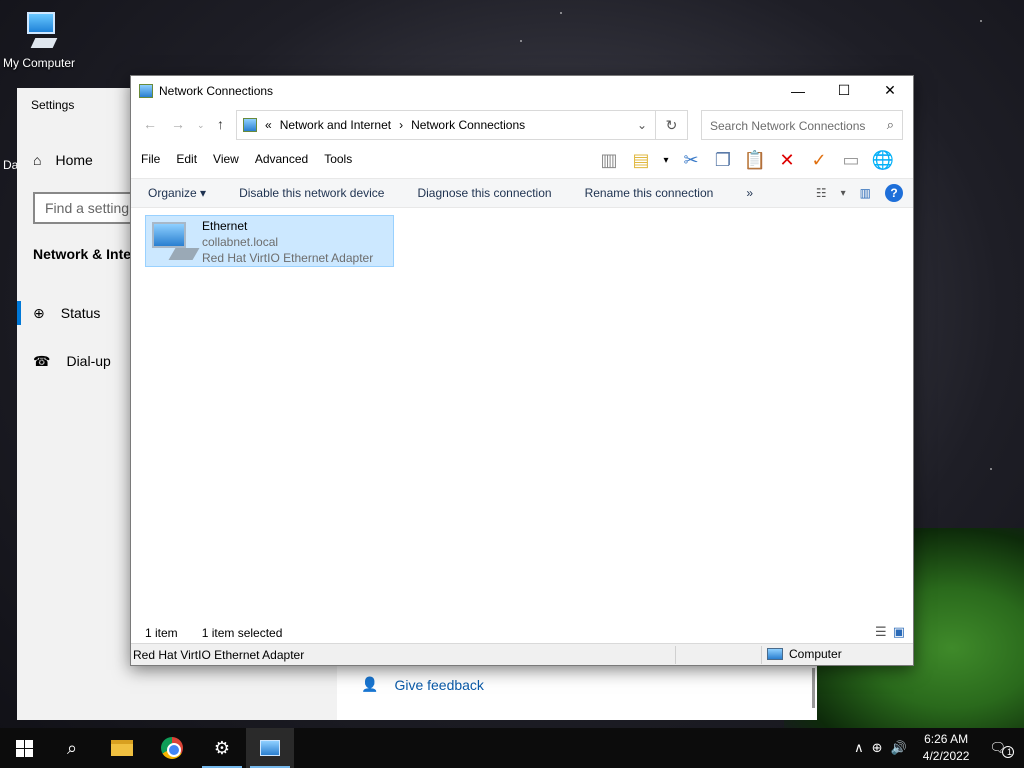 The height and width of the screenshot is (768, 1024). What do you see at coordinates (865, 193) in the screenshot?
I see `preview-pane-toggle-icon: ▥` at bounding box center [865, 193].